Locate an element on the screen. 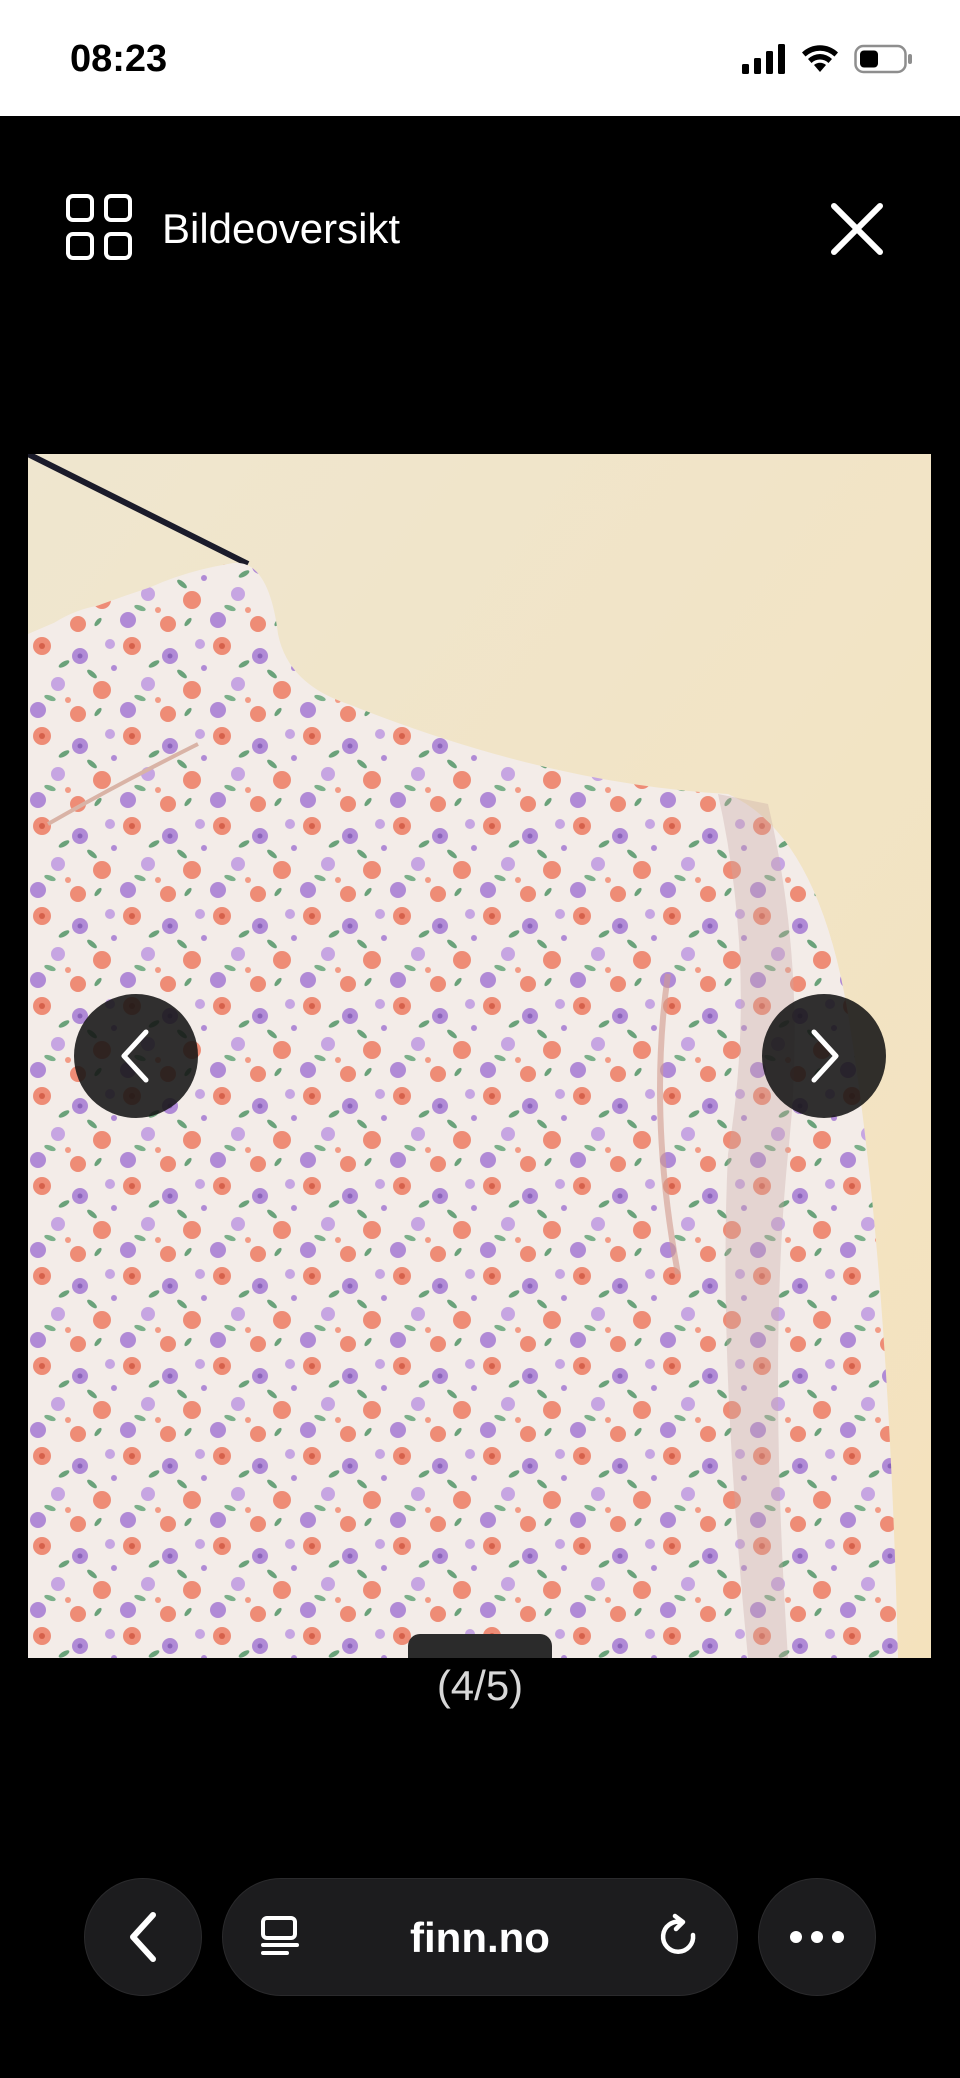  previous-image-button is located at coordinates (136, 1056).